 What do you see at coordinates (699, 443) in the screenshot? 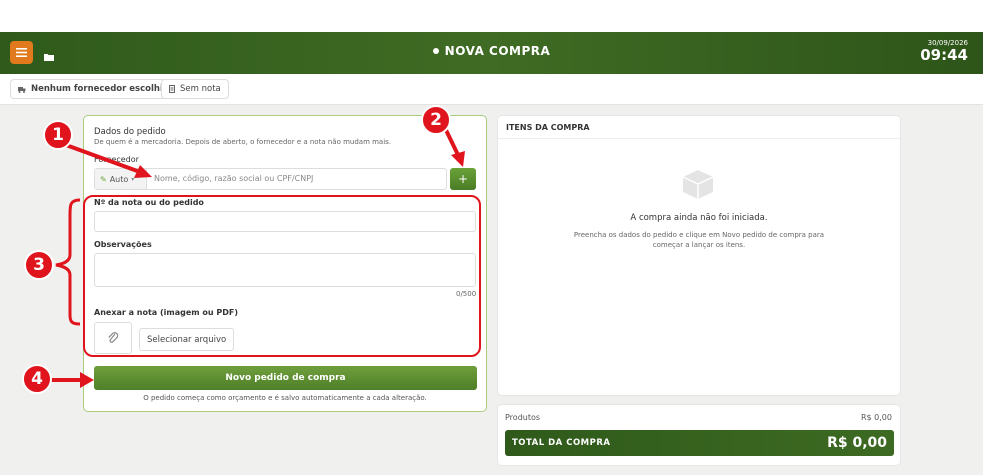
I see `total-bar: TOTAL DA COMPRA R$ 0,00` at bounding box center [699, 443].